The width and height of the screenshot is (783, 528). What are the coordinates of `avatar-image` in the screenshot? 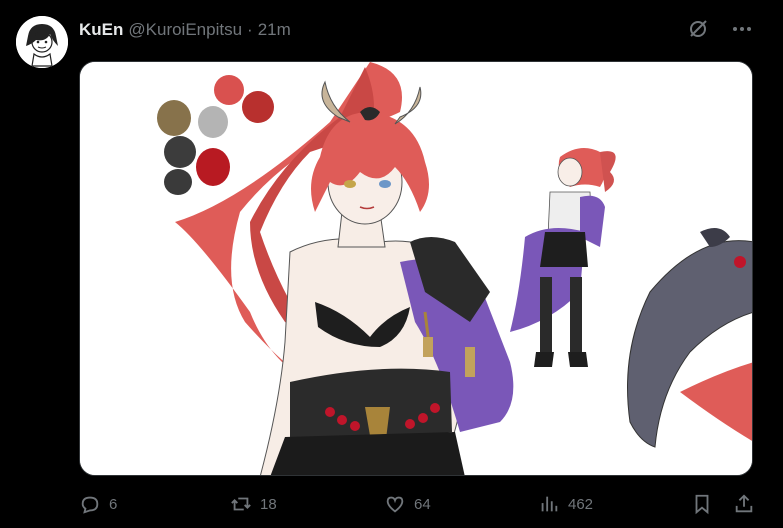 It's located at (42, 42).